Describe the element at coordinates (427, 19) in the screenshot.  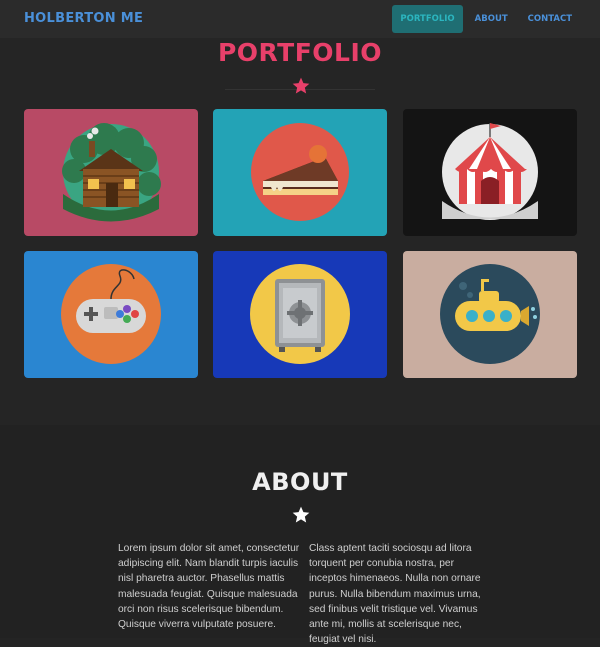
I see `nav-link-portfolio: PORTFOLIO` at that location.